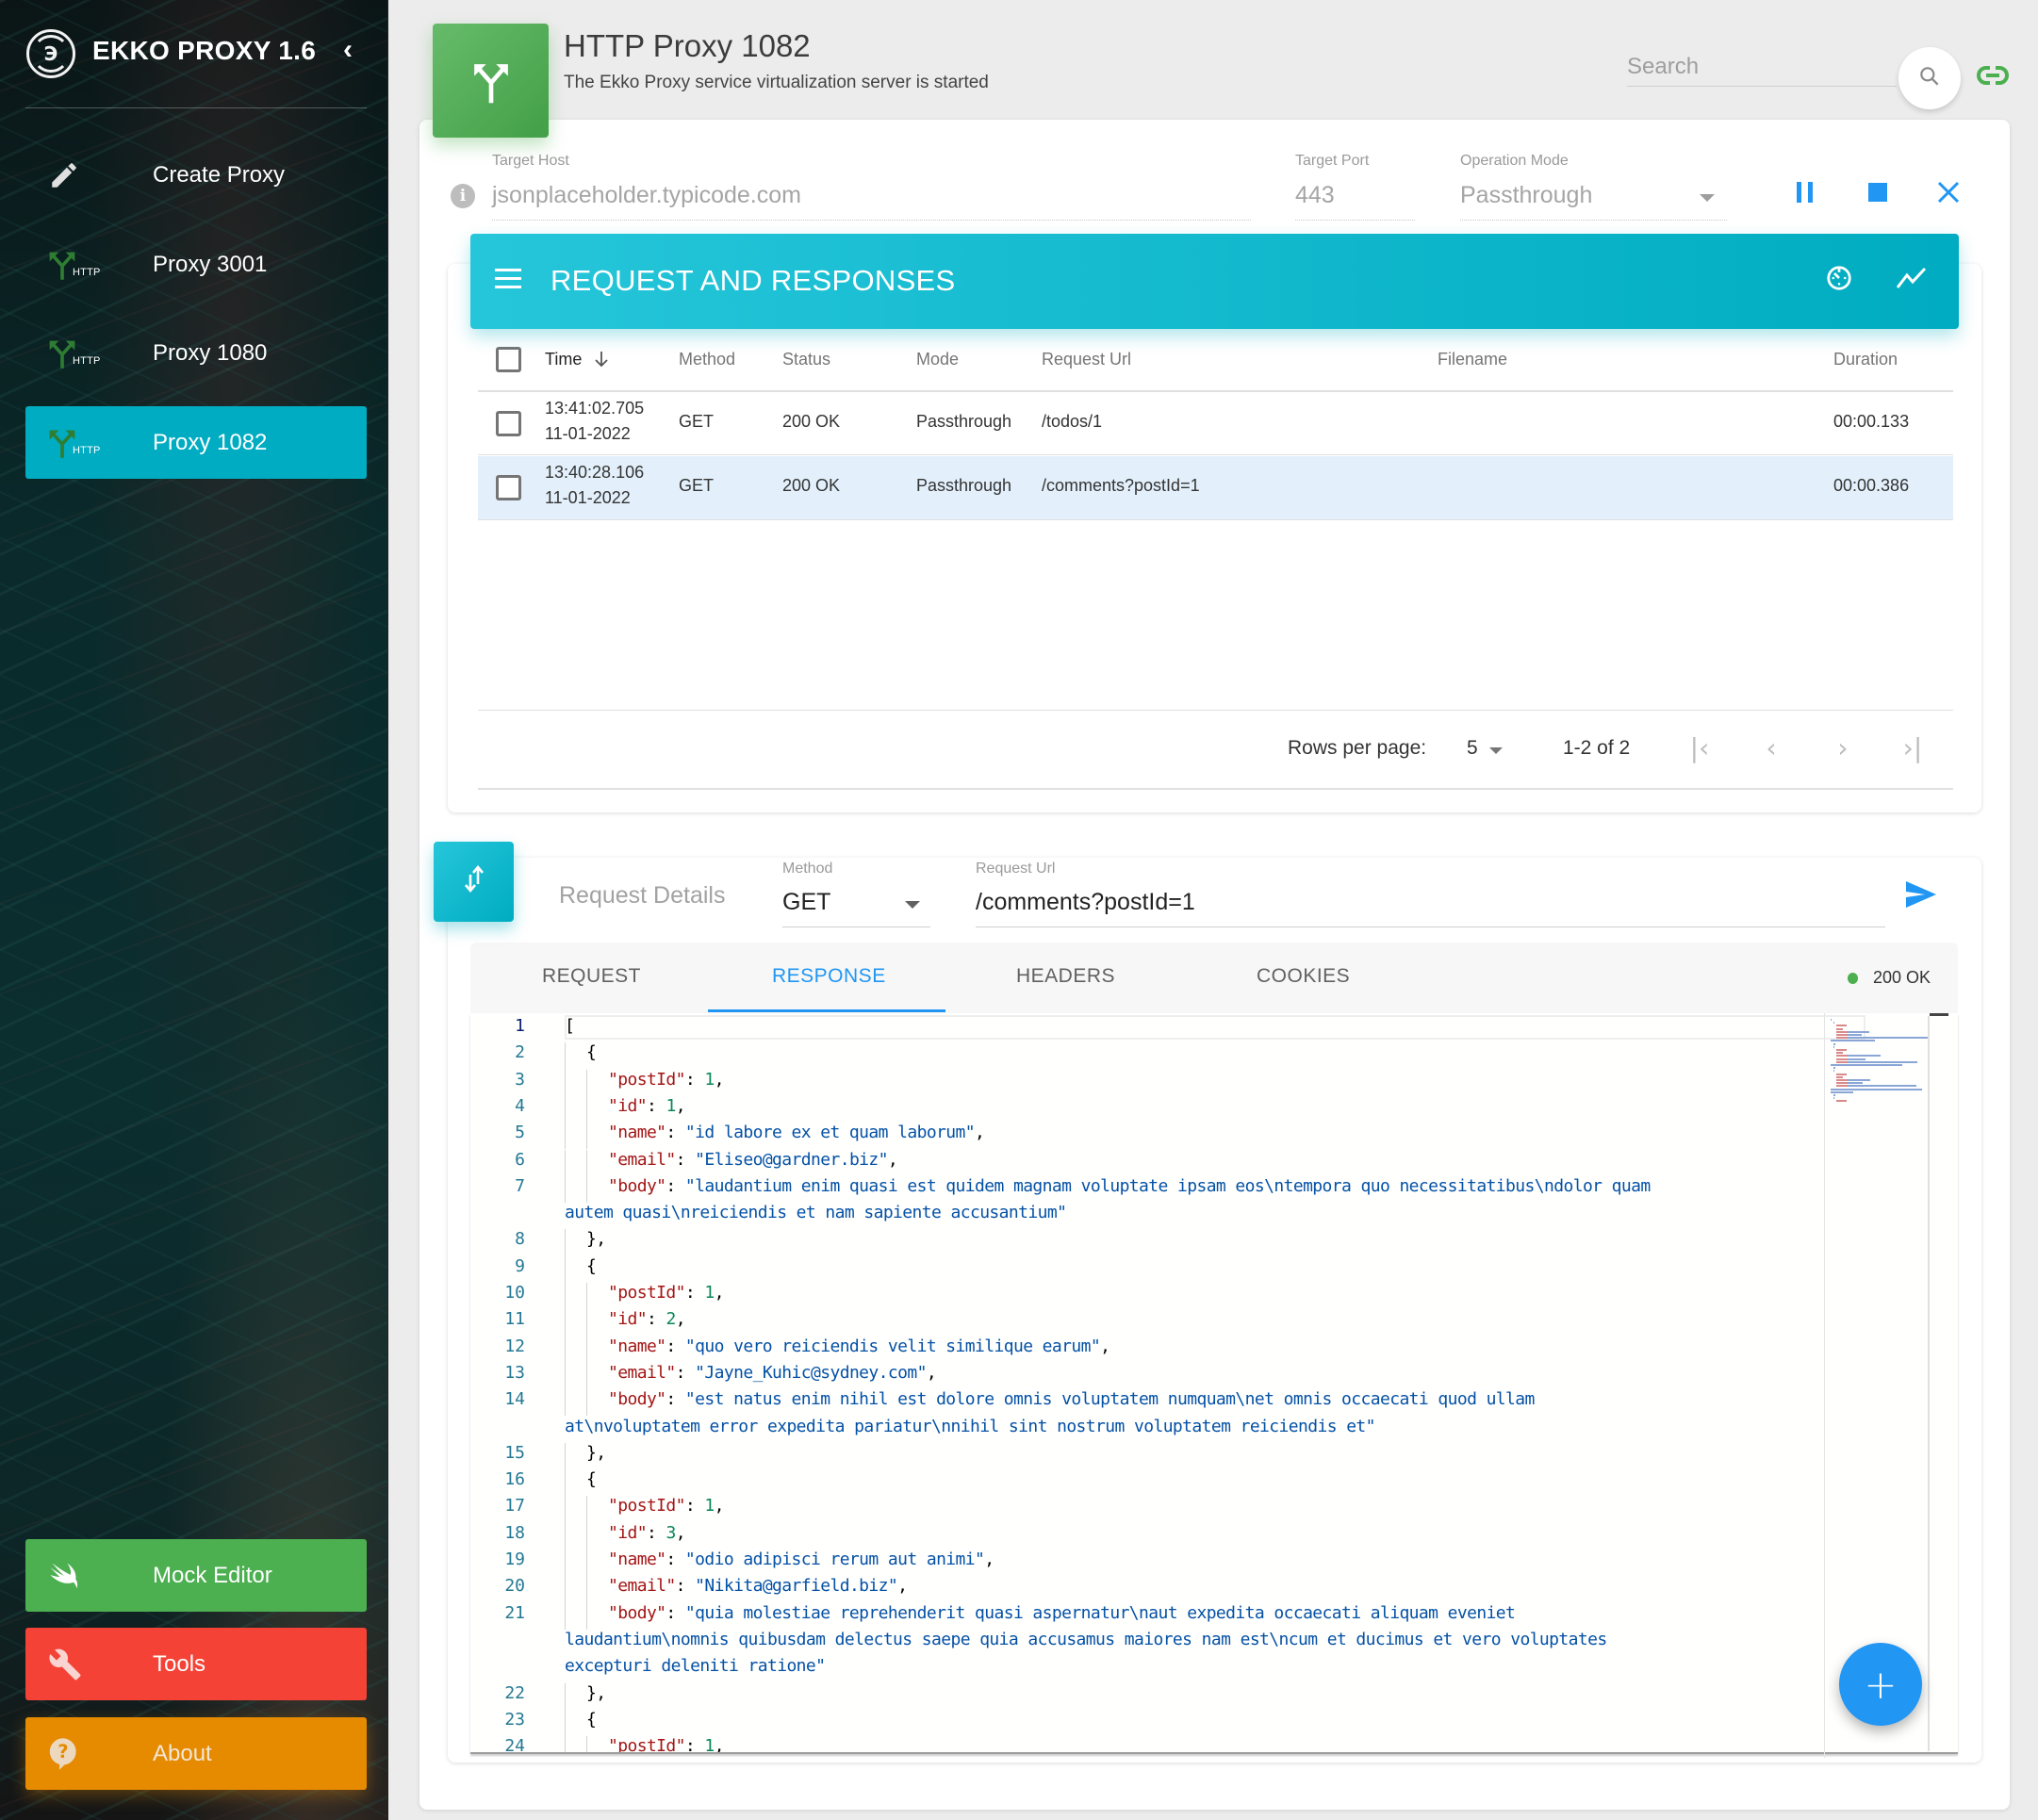 The image size is (2038, 1820). I want to click on tab-response: RESPONSE, so click(829, 977).